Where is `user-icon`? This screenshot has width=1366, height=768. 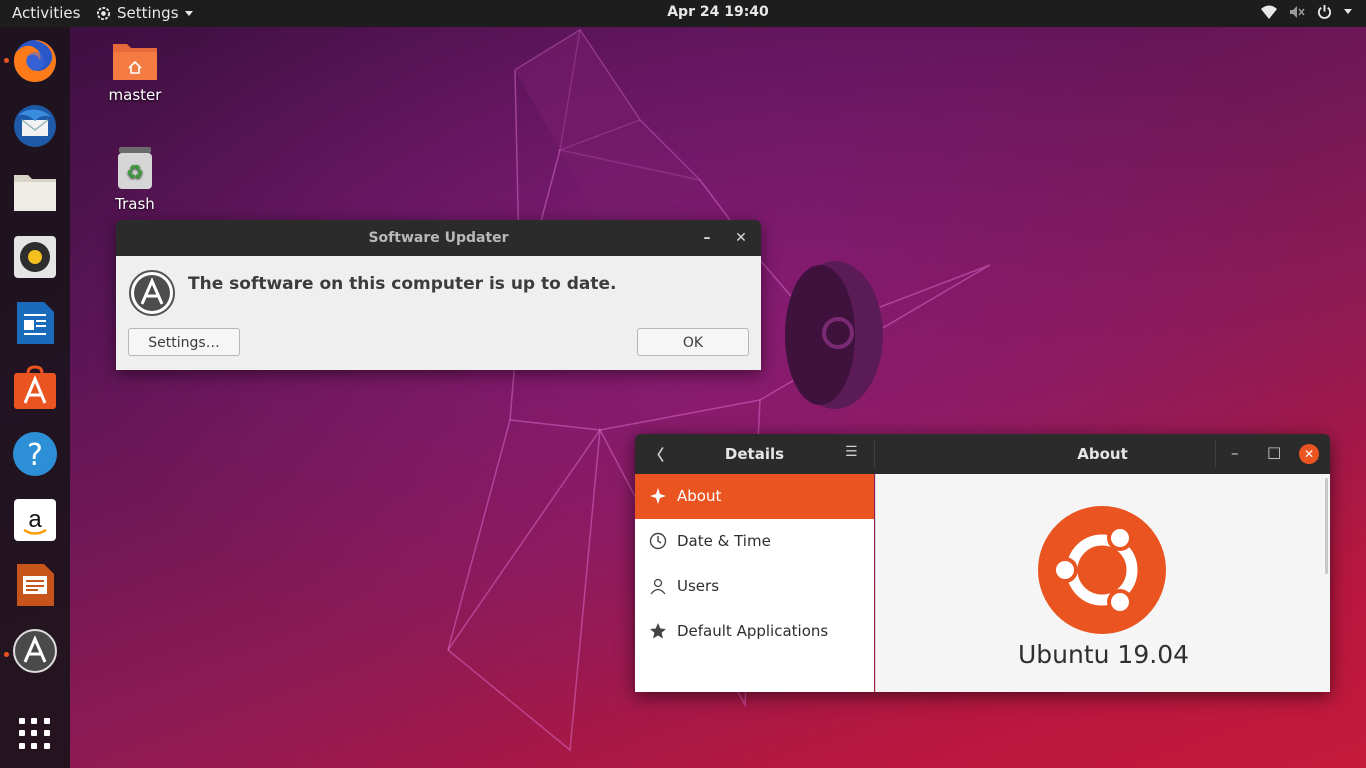 user-icon is located at coordinates (658, 586).